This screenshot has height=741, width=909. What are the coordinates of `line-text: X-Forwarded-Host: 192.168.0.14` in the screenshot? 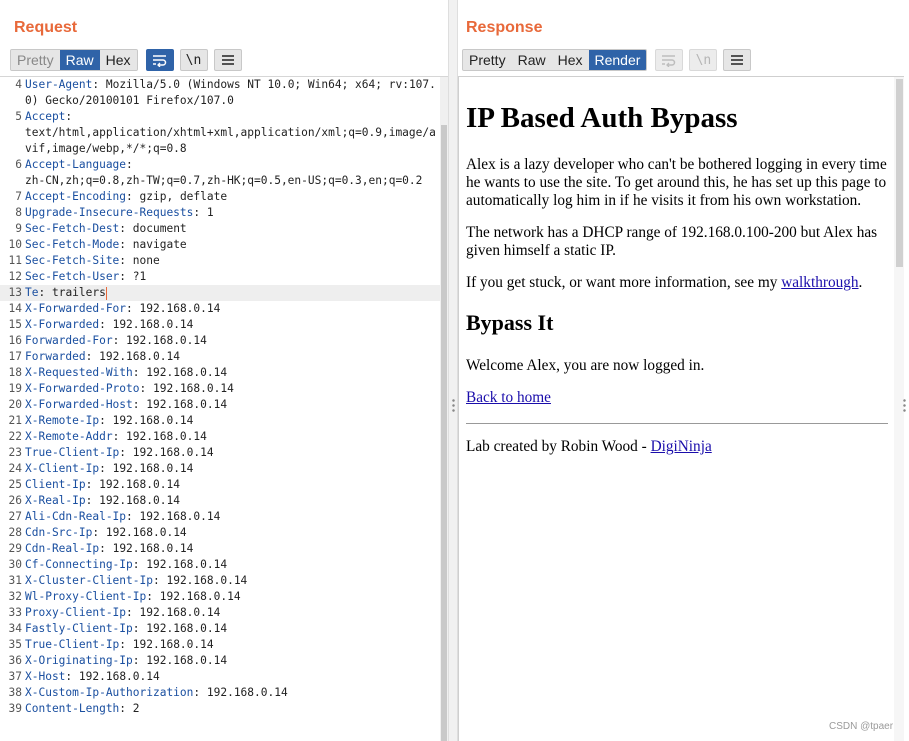 It's located at (231, 405).